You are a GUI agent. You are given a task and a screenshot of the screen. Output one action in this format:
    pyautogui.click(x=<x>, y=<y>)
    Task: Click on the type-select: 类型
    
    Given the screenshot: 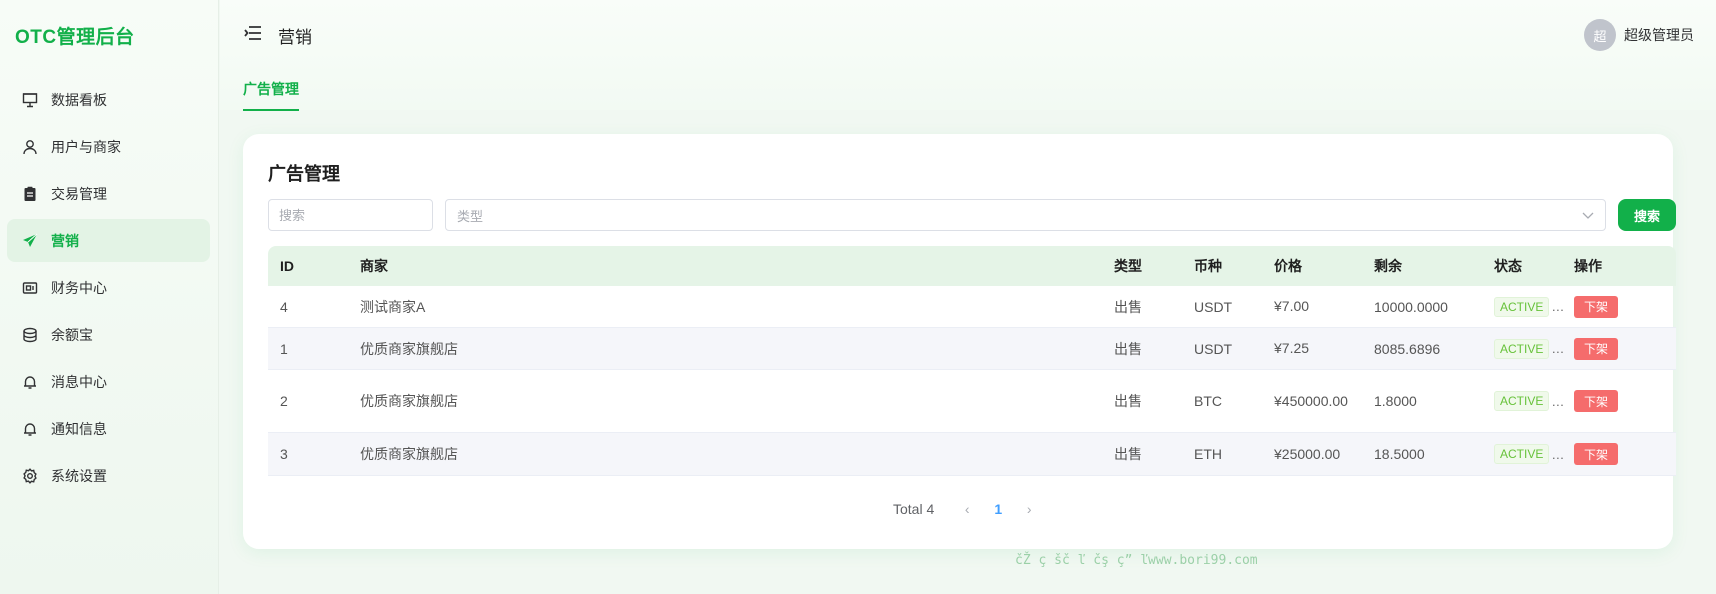 What is the action you would take?
    pyautogui.click(x=1025, y=215)
    